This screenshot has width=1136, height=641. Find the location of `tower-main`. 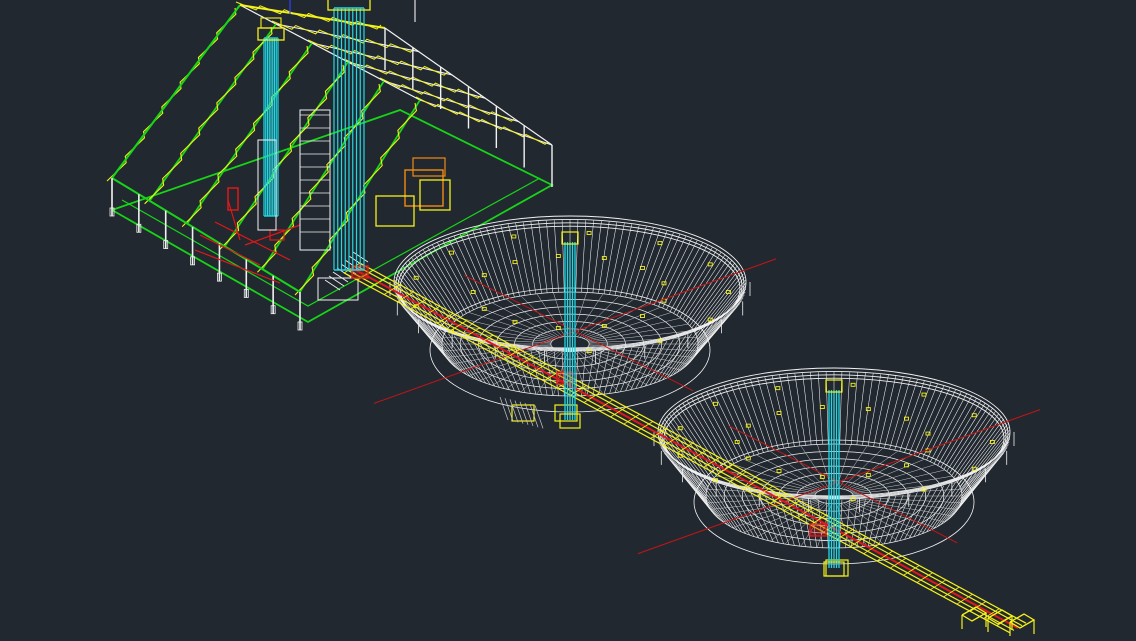

tower-main is located at coordinates (349, 135).